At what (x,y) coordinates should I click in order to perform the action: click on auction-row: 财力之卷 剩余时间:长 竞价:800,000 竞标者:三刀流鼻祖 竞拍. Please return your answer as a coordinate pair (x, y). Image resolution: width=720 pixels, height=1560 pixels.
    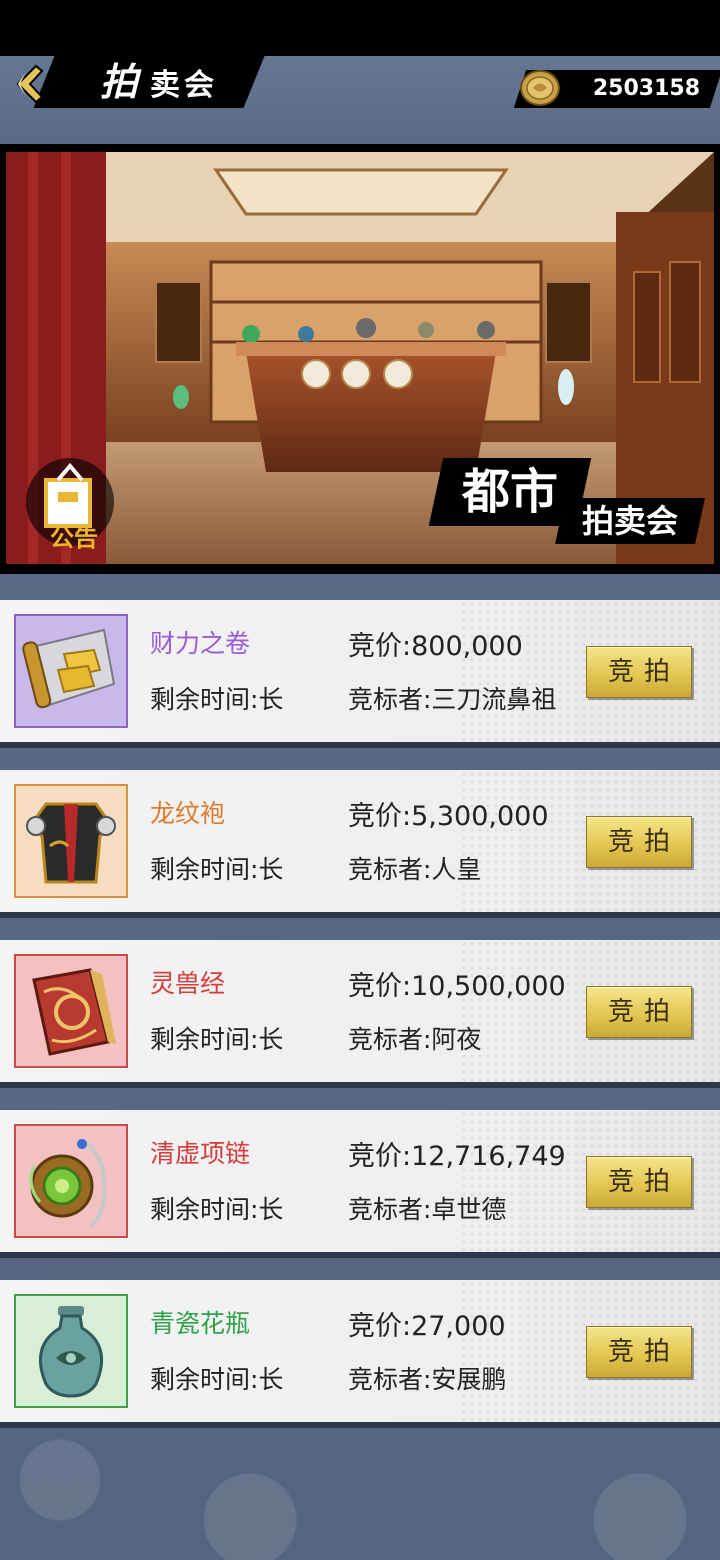
    Looking at the image, I should click on (360, 671).